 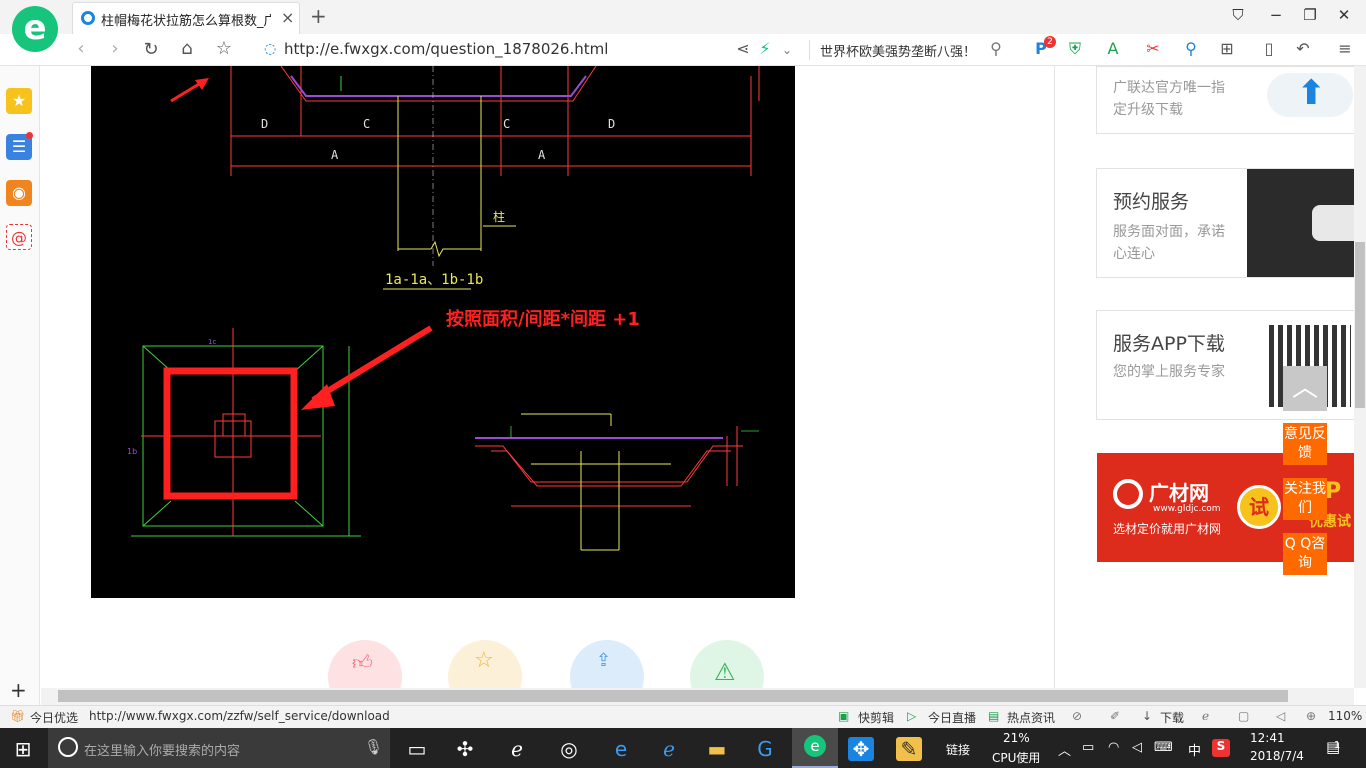 I want to click on cad-plan-tag: 1c, so click(x=212, y=342).